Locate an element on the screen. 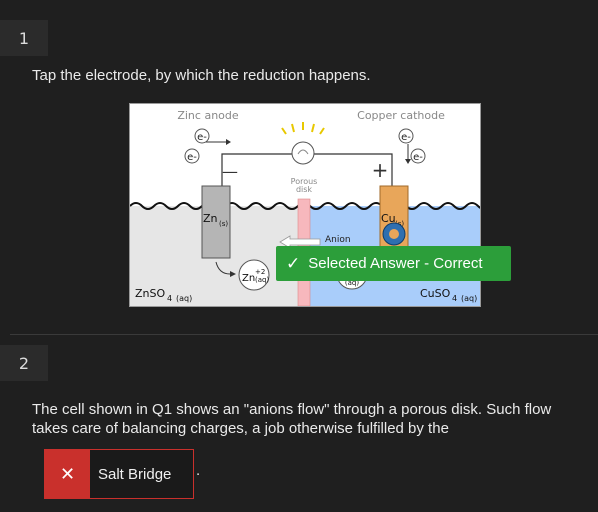 This screenshot has width=598, height=512. anion-label: Anion is located at coordinates (338, 240).